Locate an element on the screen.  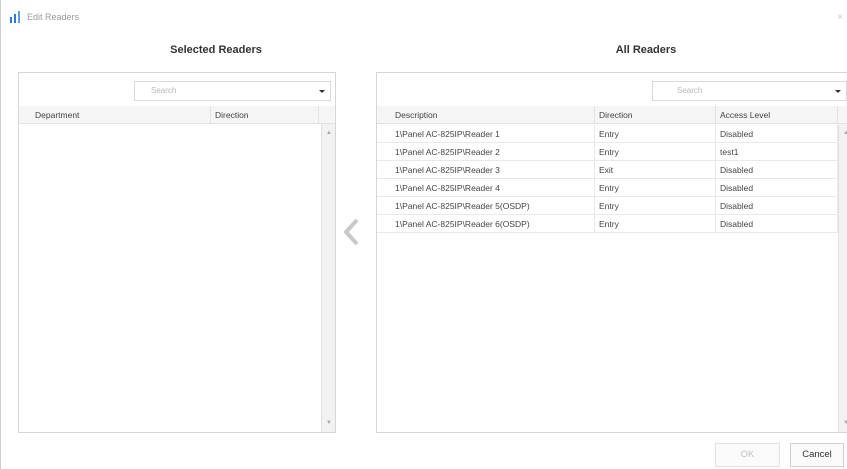
reader-description-cell: 1\Panel AC-825IP\Reader 2 is located at coordinates (493, 152).